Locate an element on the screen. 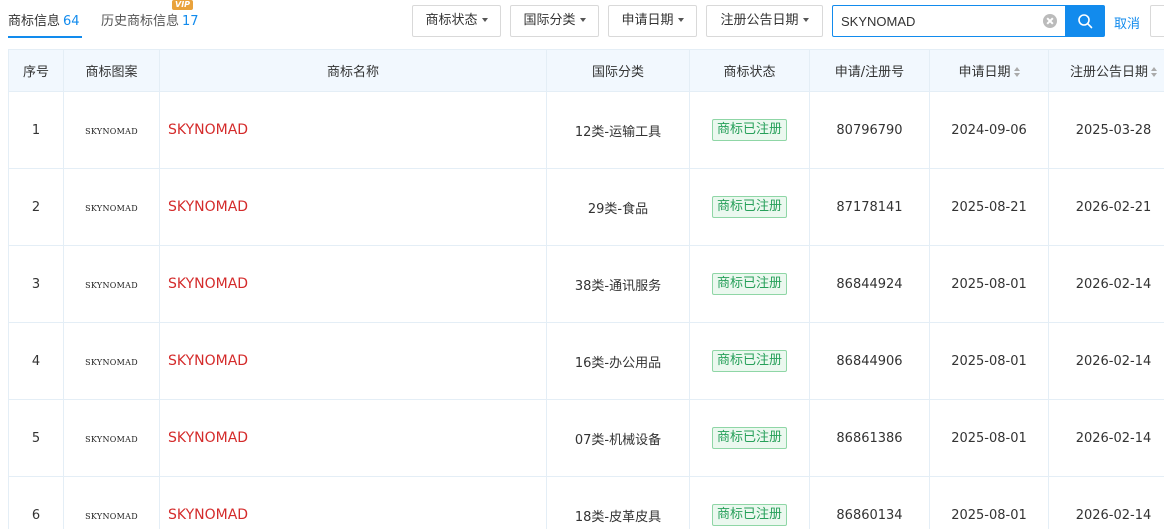  tab-label: 商标信息 is located at coordinates (34, 21).